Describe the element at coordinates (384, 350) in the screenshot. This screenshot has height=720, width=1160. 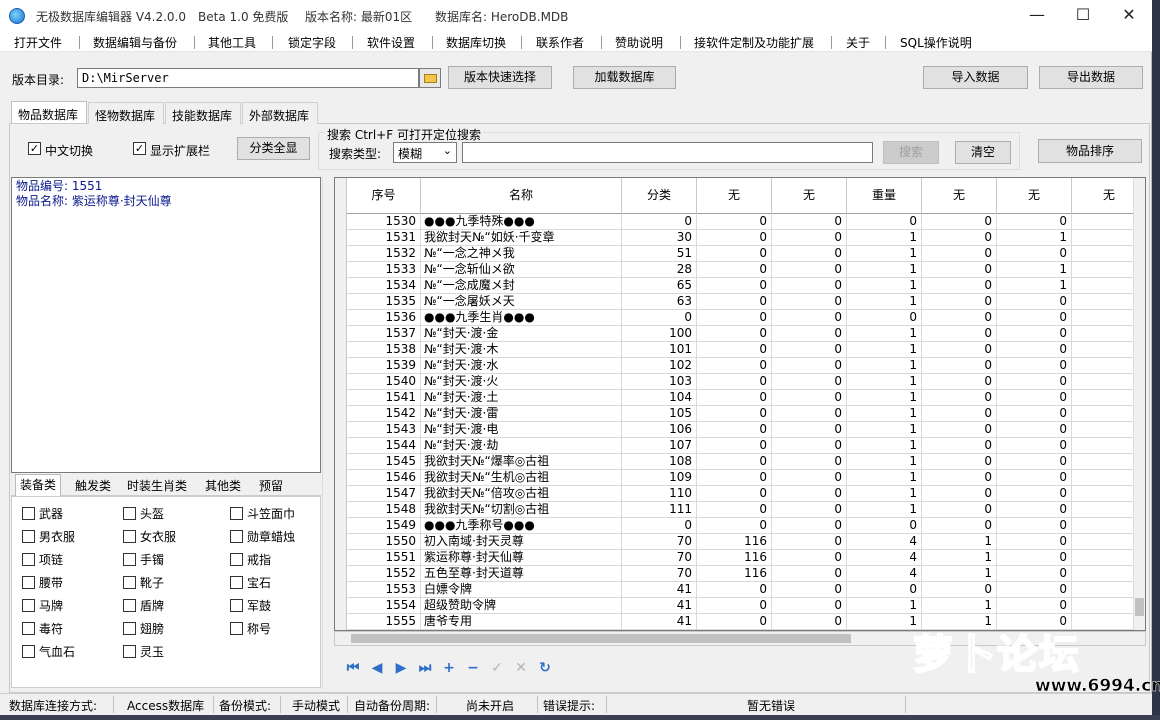
I see `table-cell: 1538` at that location.